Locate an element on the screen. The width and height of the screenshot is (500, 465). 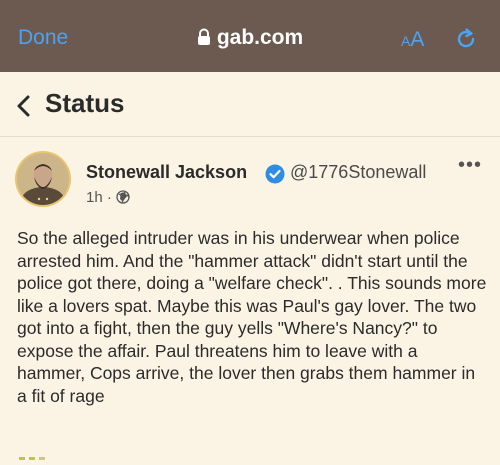
author-handle: @1776Stonewall is located at coordinates (358, 172).